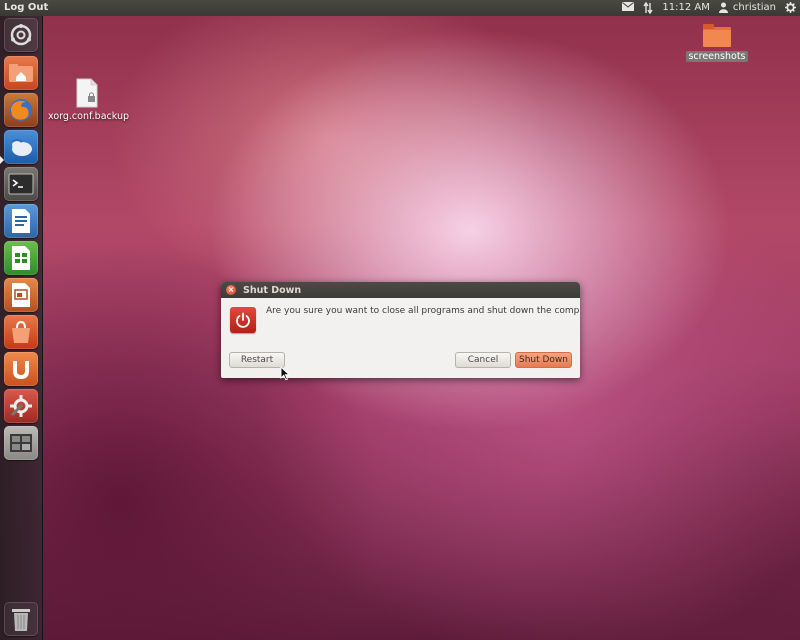 The width and height of the screenshot is (800, 640). What do you see at coordinates (21, 406) in the screenshot?
I see `system-settings-icon` at bounding box center [21, 406].